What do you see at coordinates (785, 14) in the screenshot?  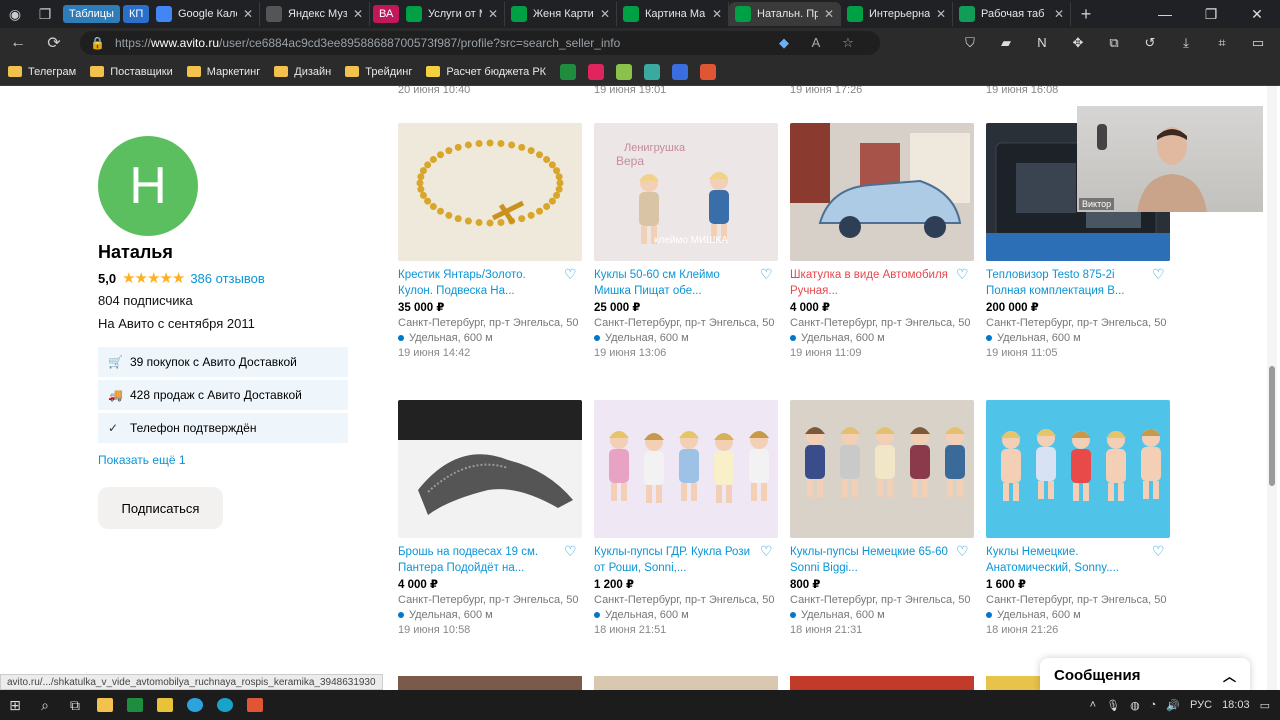 I see `tab: Натальн. Пр ✕` at bounding box center [785, 14].